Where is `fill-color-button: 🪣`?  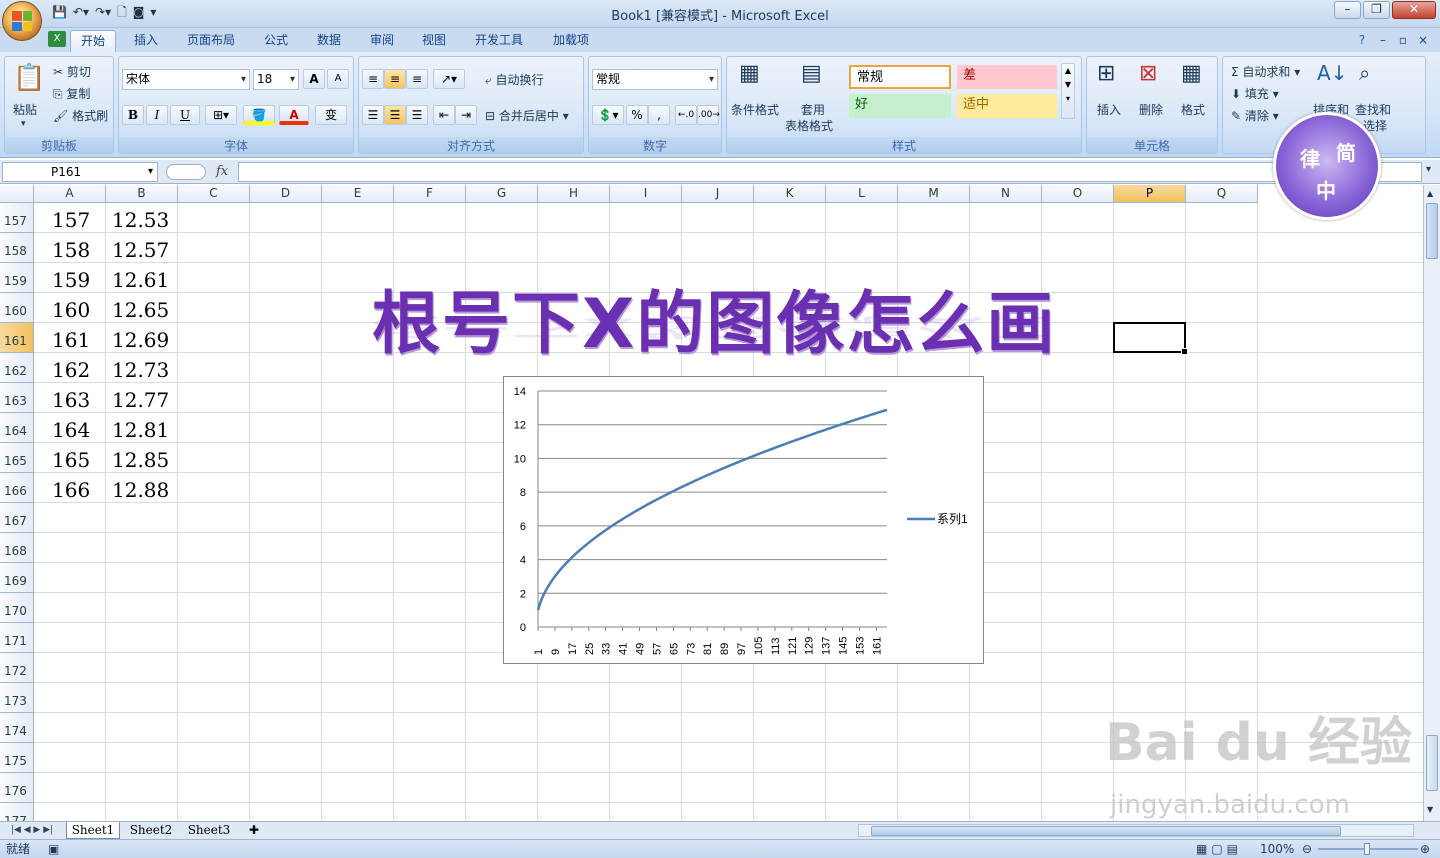
fill-color-button: 🪣 is located at coordinates (259, 115).